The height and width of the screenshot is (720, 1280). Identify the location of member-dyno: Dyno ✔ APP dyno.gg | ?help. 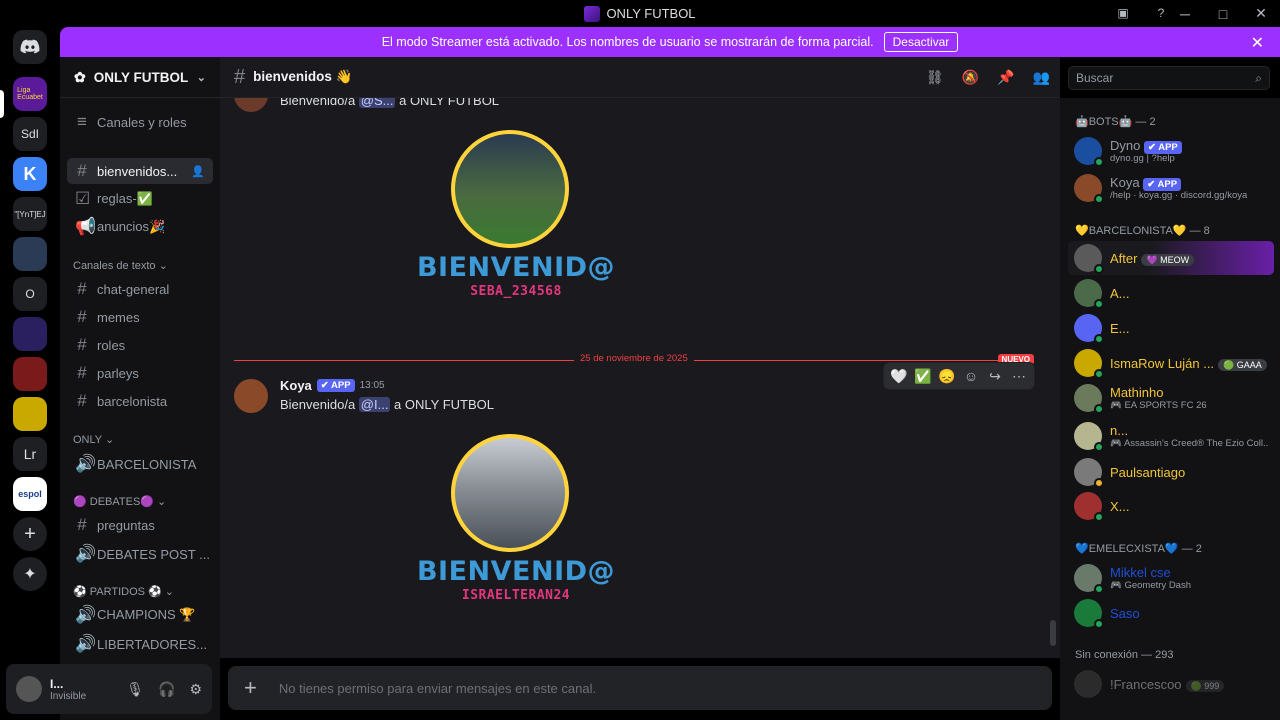
(1171, 151).